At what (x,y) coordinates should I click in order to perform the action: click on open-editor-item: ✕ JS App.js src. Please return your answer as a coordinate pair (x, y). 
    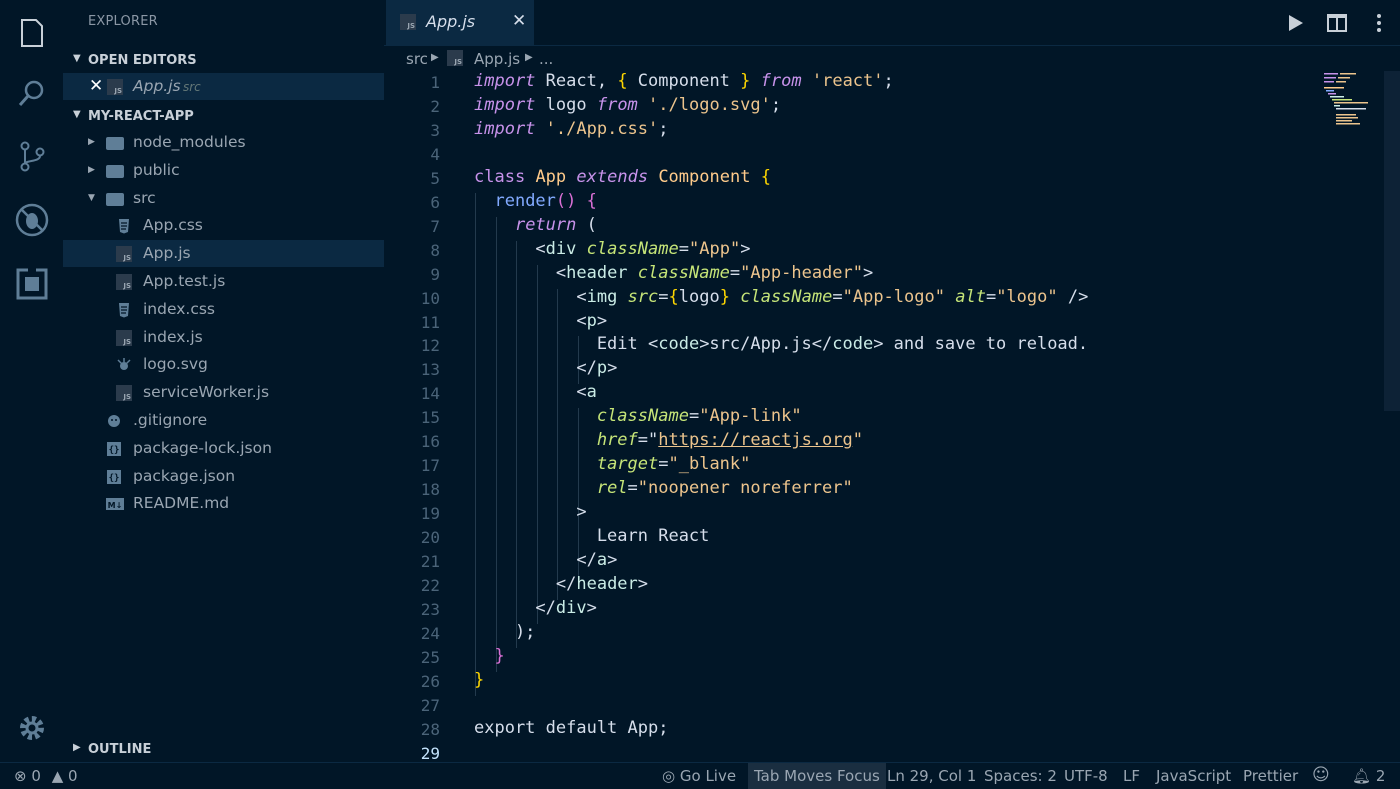
    Looking at the image, I should click on (223, 86).